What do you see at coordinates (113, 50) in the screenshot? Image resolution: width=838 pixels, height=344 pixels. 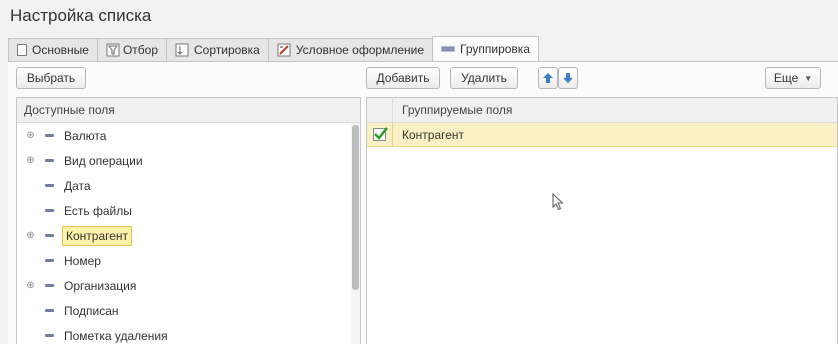 I see `filter-icon` at bounding box center [113, 50].